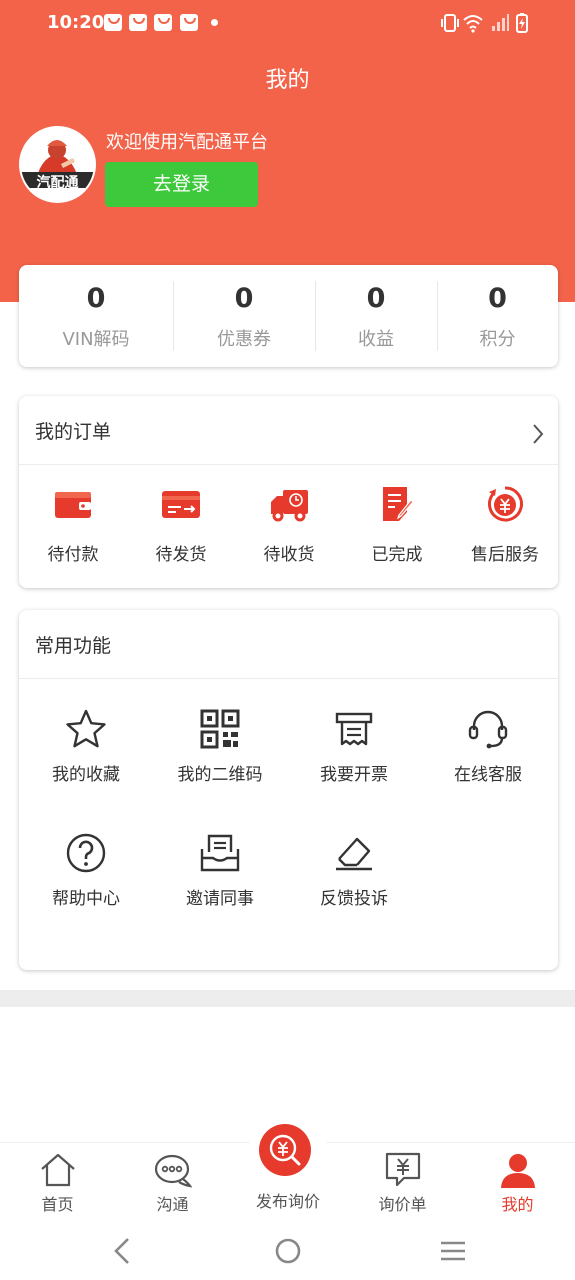 The height and width of the screenshot is (1280, 575). I want to click on headset-icon, so click(488, 729).